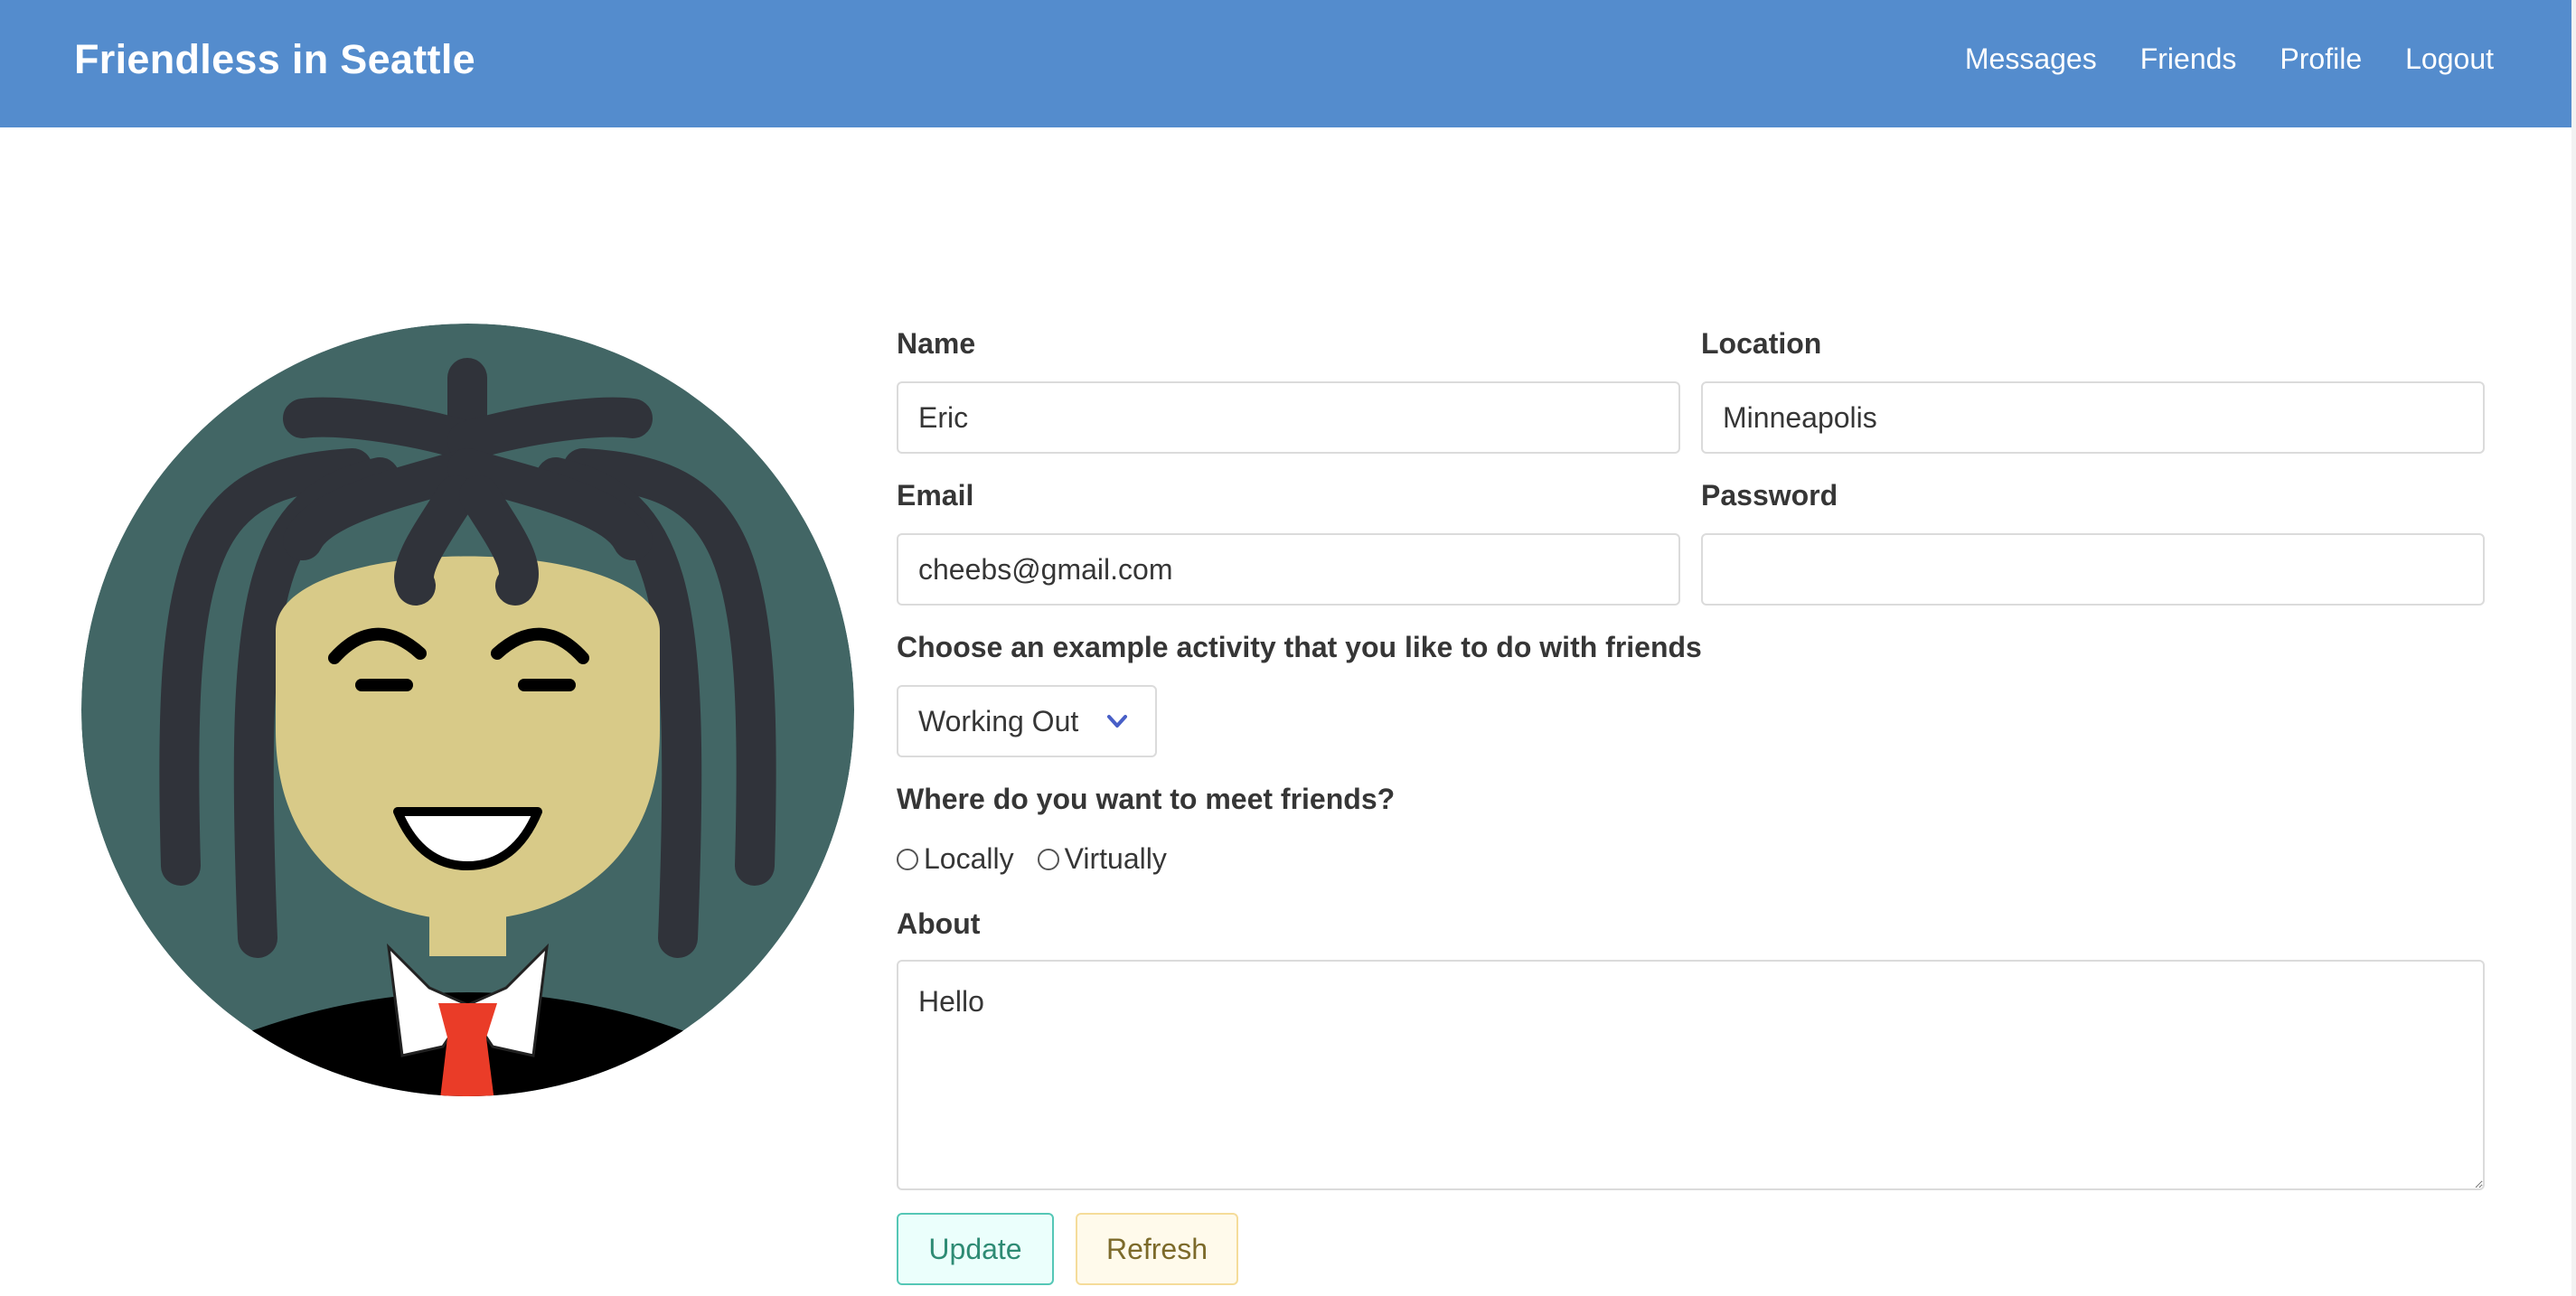  What do you see at coordinates (1157, 1249) in the screenshot?
I see `refresh-button: Refresh` at bounding box center [1157, 1249].